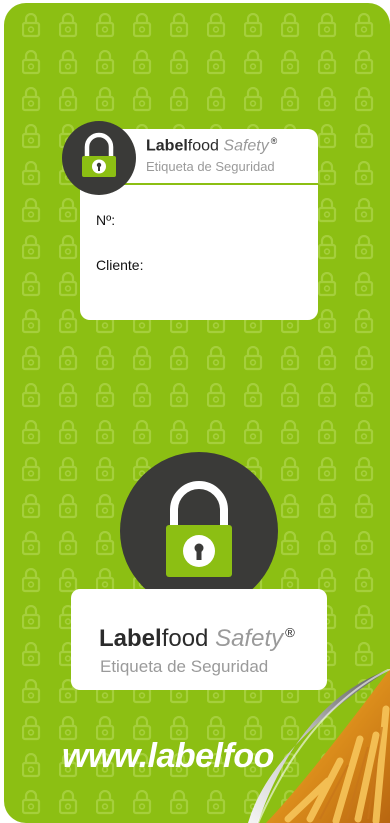 This screenshot has height=823, width=390. Describe the element at coordinates (203, 146) in the screenshot. I see `mini-brand-regular: food` at that location.